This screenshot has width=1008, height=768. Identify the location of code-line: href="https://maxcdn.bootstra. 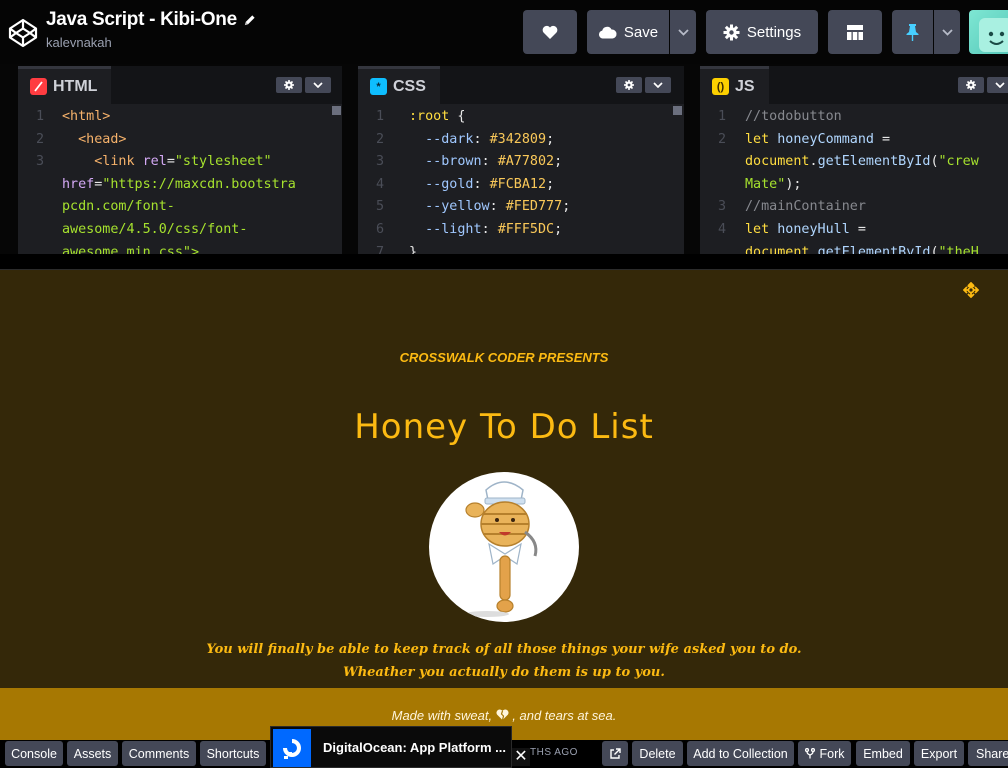
(180, 185).